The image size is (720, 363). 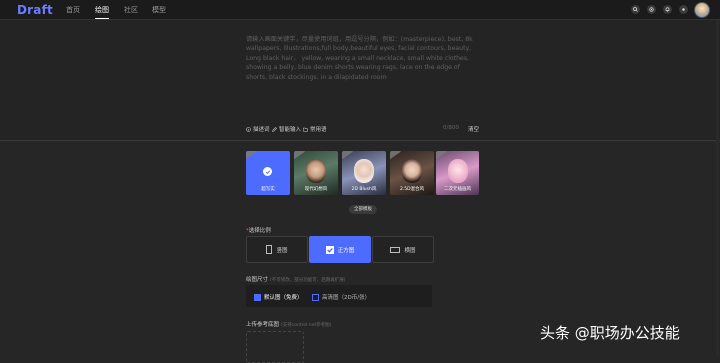 I want to click on model-label: 2.5D混合风, so click(x=412, y=189).